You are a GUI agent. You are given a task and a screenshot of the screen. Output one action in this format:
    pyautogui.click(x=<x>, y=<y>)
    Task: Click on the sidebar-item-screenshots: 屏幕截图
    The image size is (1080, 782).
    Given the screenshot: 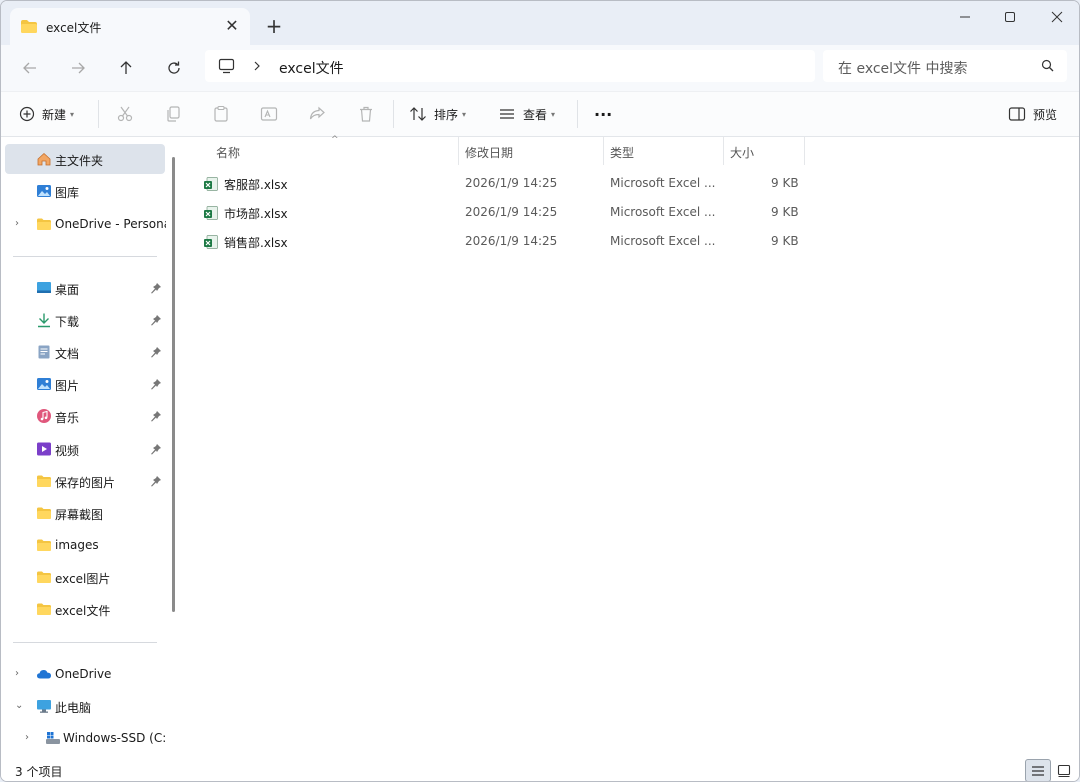 What is the action you would take?
    pyautogui.click(x=85, y=513)
    